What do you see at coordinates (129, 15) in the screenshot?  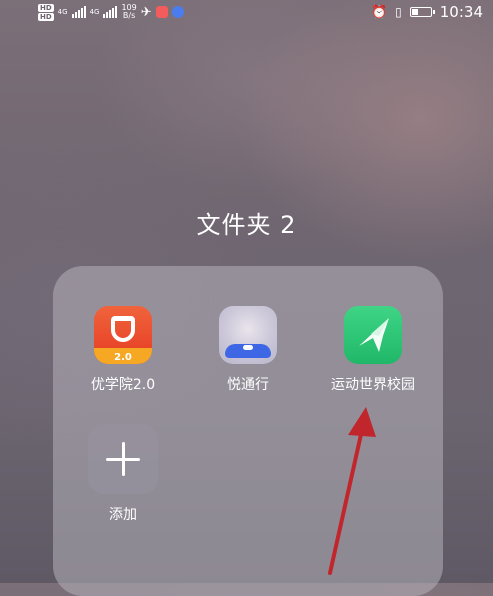 I see `speed-unit: B/s` at bounding box center [129, 15].